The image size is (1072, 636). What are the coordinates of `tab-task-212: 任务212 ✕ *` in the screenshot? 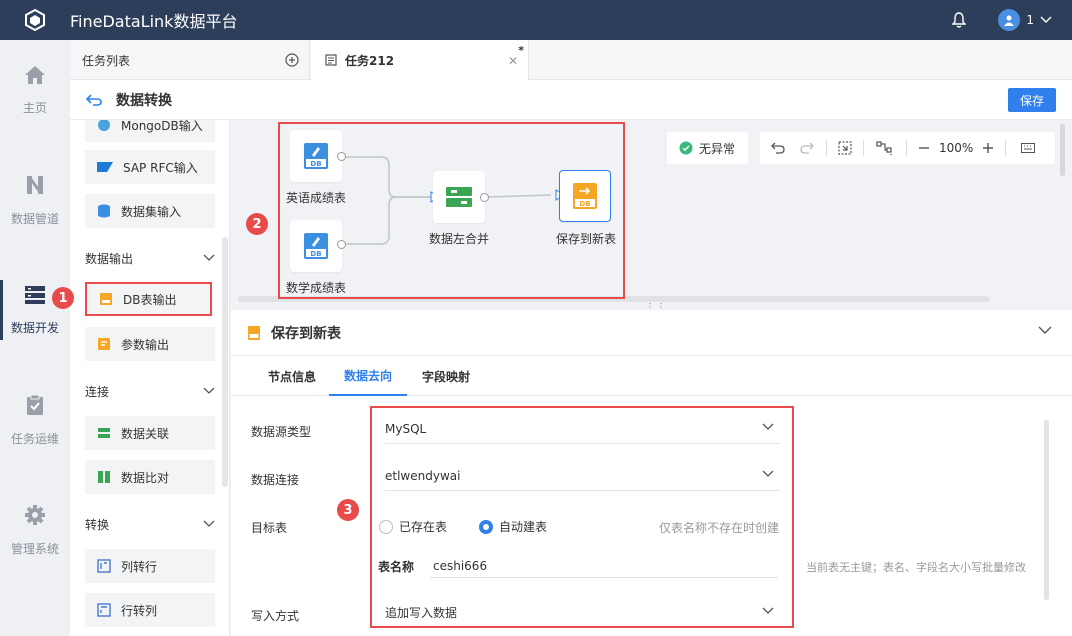 It's located at (420, 60).